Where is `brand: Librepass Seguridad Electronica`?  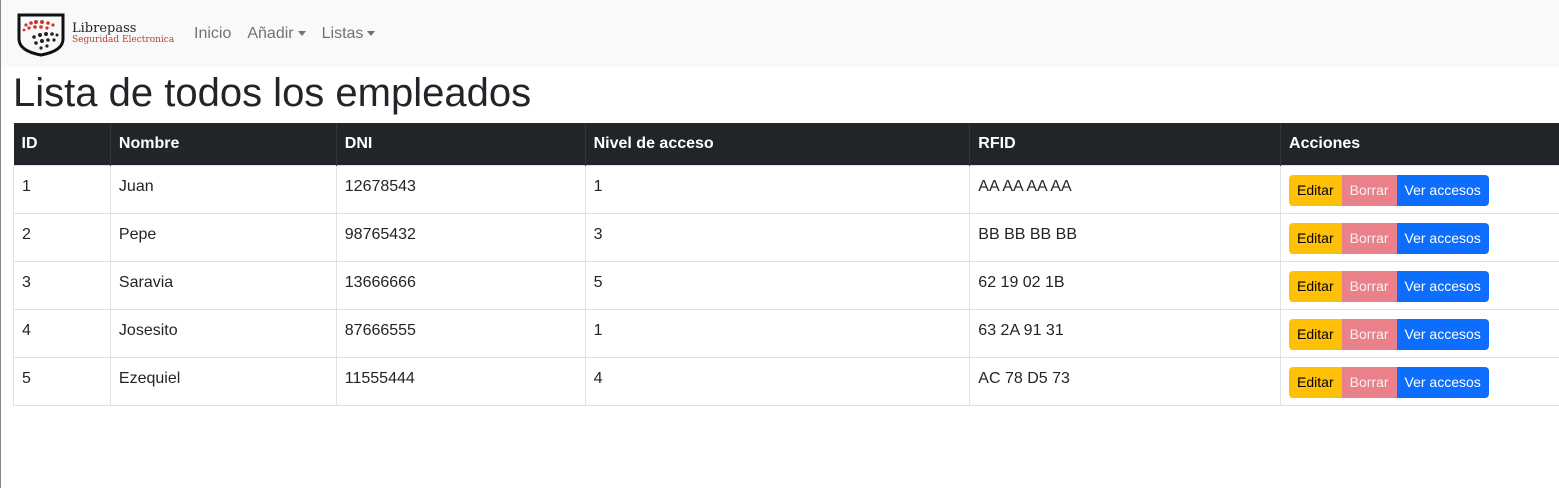
brand: Librepass Seguridad Electronica is located at coordinates (96, 34).